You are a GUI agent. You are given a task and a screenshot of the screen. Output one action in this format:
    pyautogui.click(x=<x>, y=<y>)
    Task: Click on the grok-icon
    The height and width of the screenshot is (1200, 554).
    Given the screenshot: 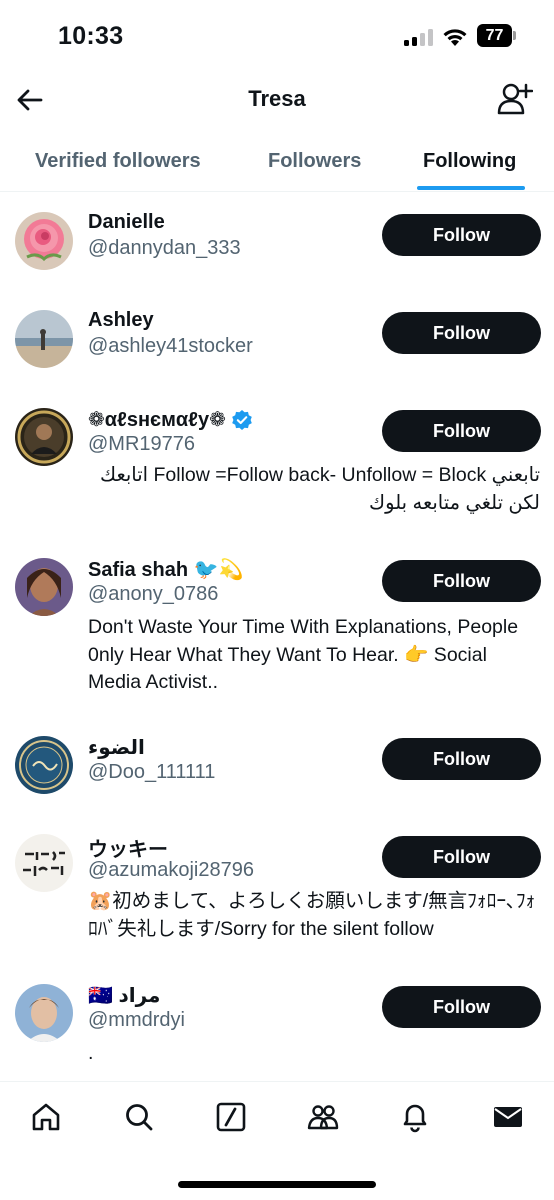 What is the action you would take?
    pyautogui.click(x=231, y=1117)
    